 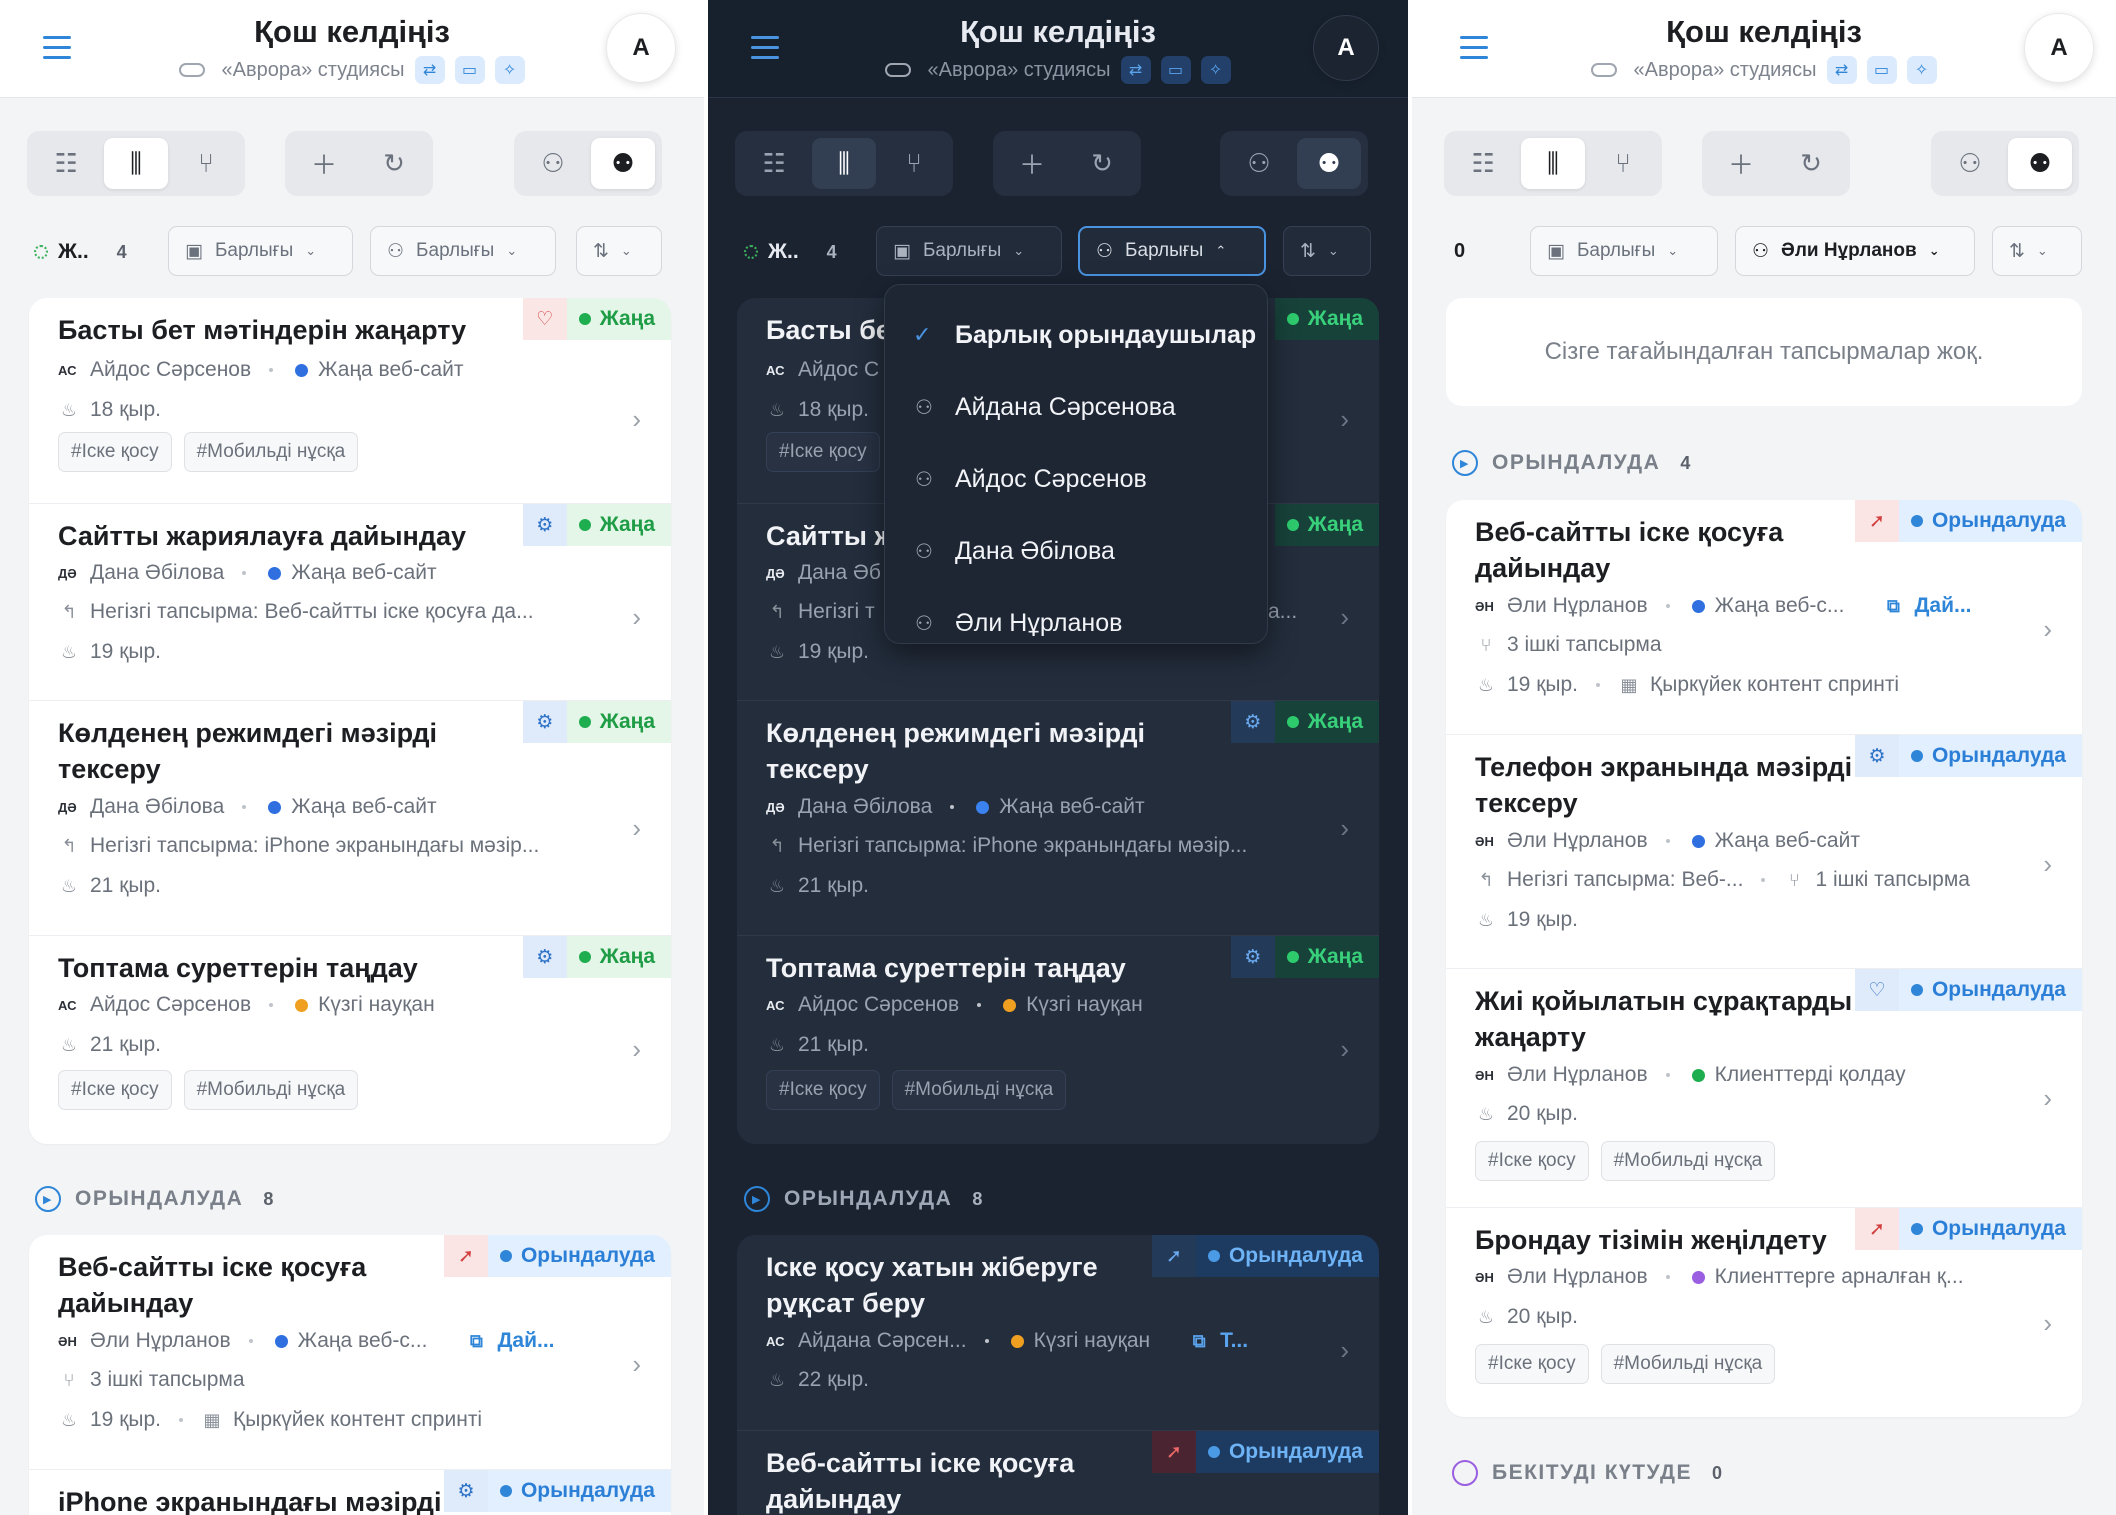 What do you see at coordinates (1265, 1452) in the screenshot?
I see `status-badge: ➚ Орындалуда` at bounding box center [1265, 1452].